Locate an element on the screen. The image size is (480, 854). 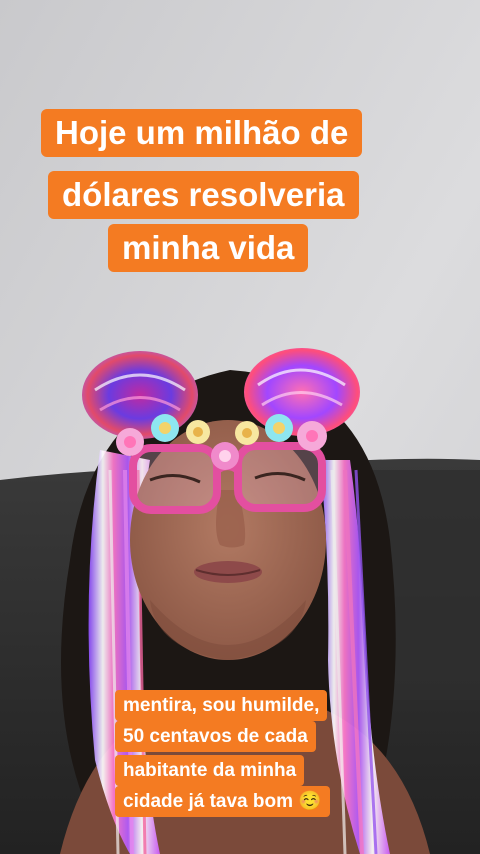
right-puff is located at coordinates (302, 392).